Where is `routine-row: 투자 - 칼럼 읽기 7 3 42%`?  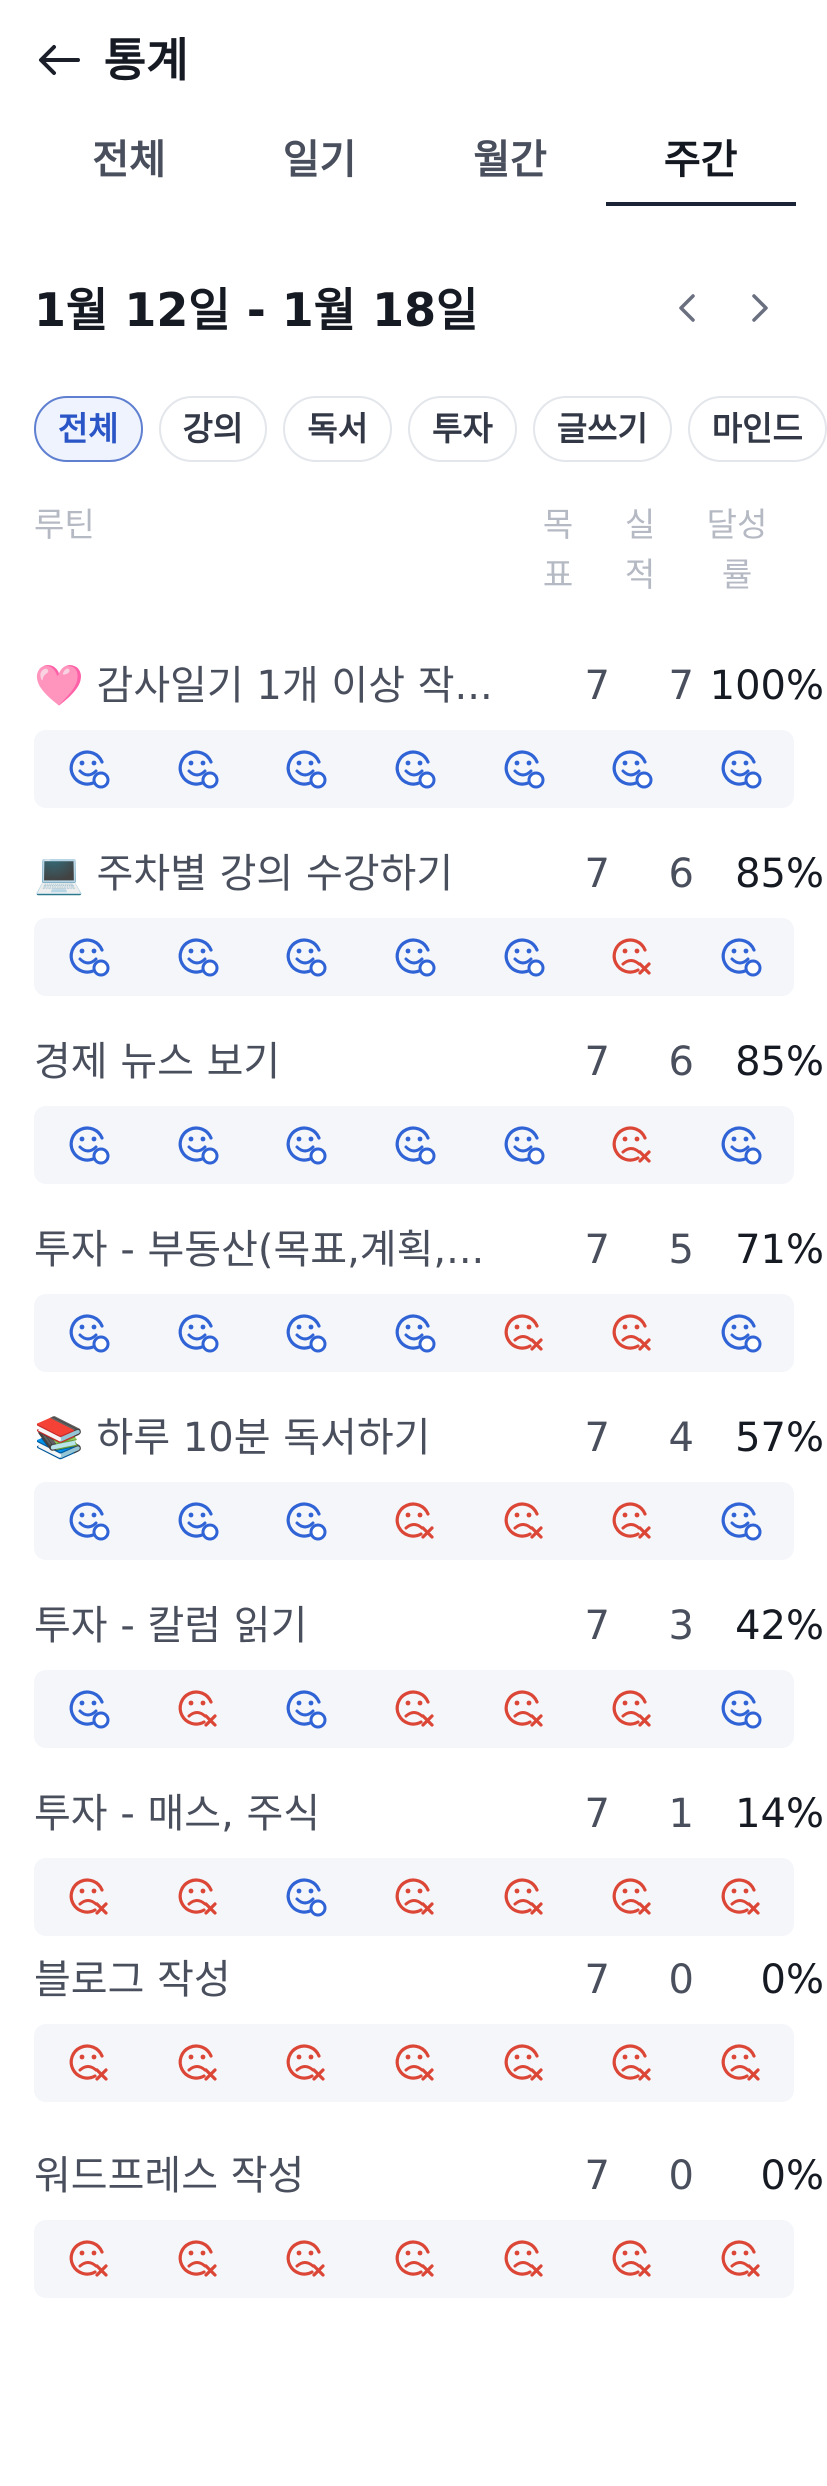 routine-row: 투자 - 칼럼 읽기 7 3 42% is located at coordinates (429, 1680).